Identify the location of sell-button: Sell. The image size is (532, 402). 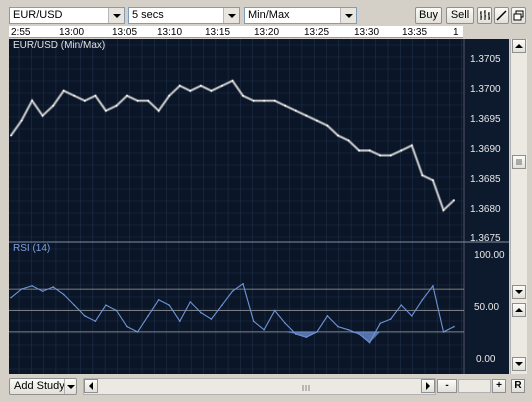
(460, 15).